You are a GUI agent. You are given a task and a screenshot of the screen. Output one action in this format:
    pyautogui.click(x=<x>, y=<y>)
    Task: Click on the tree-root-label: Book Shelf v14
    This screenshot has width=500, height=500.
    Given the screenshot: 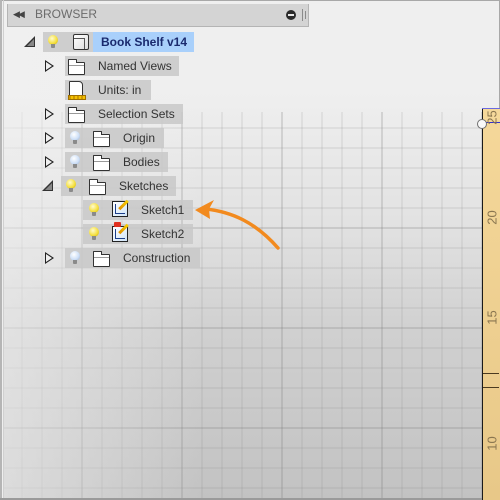 What is the action you would take?
    pyautogui.click(x=144, y=42)
    